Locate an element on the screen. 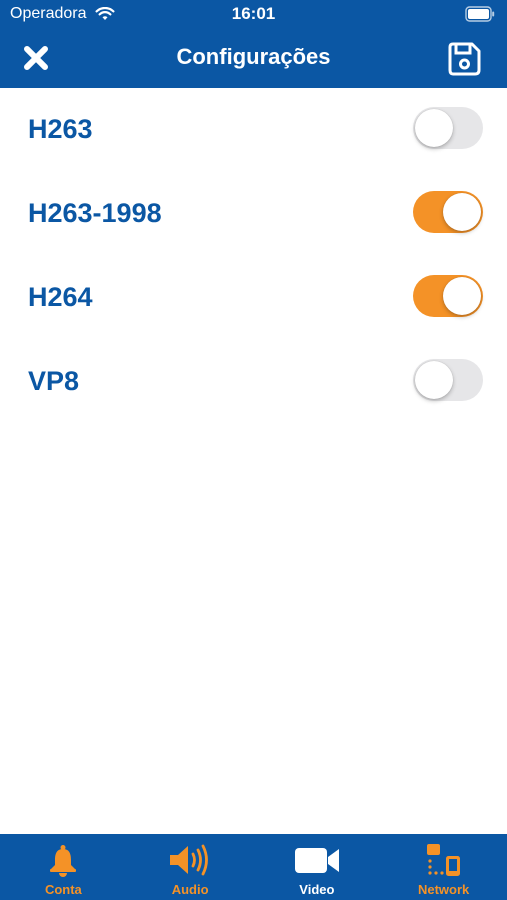 The width and height of the screenshot is (507, 900). top-bar: Operadora 16:01 Configurações is located at coordinates (253, 44).